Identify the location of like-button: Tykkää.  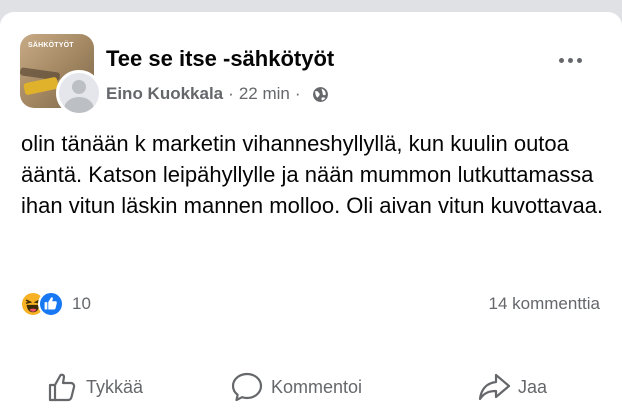
(93, 387).